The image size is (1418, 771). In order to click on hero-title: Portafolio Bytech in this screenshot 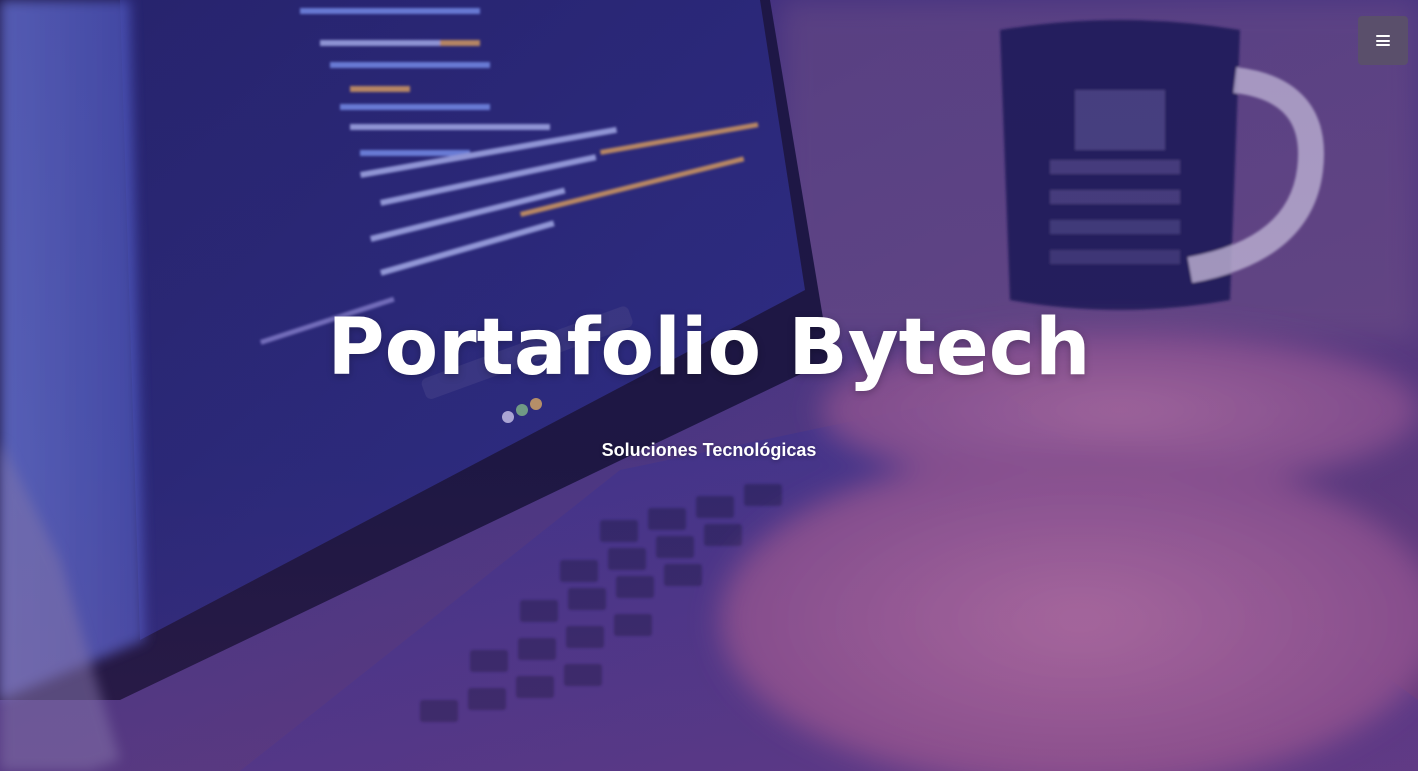, I will do `click(709, 348)`.